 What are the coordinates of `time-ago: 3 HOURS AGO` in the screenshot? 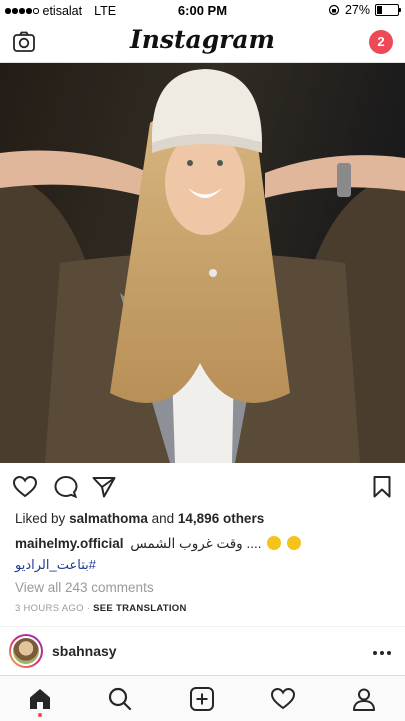 It's located at (49, 608).